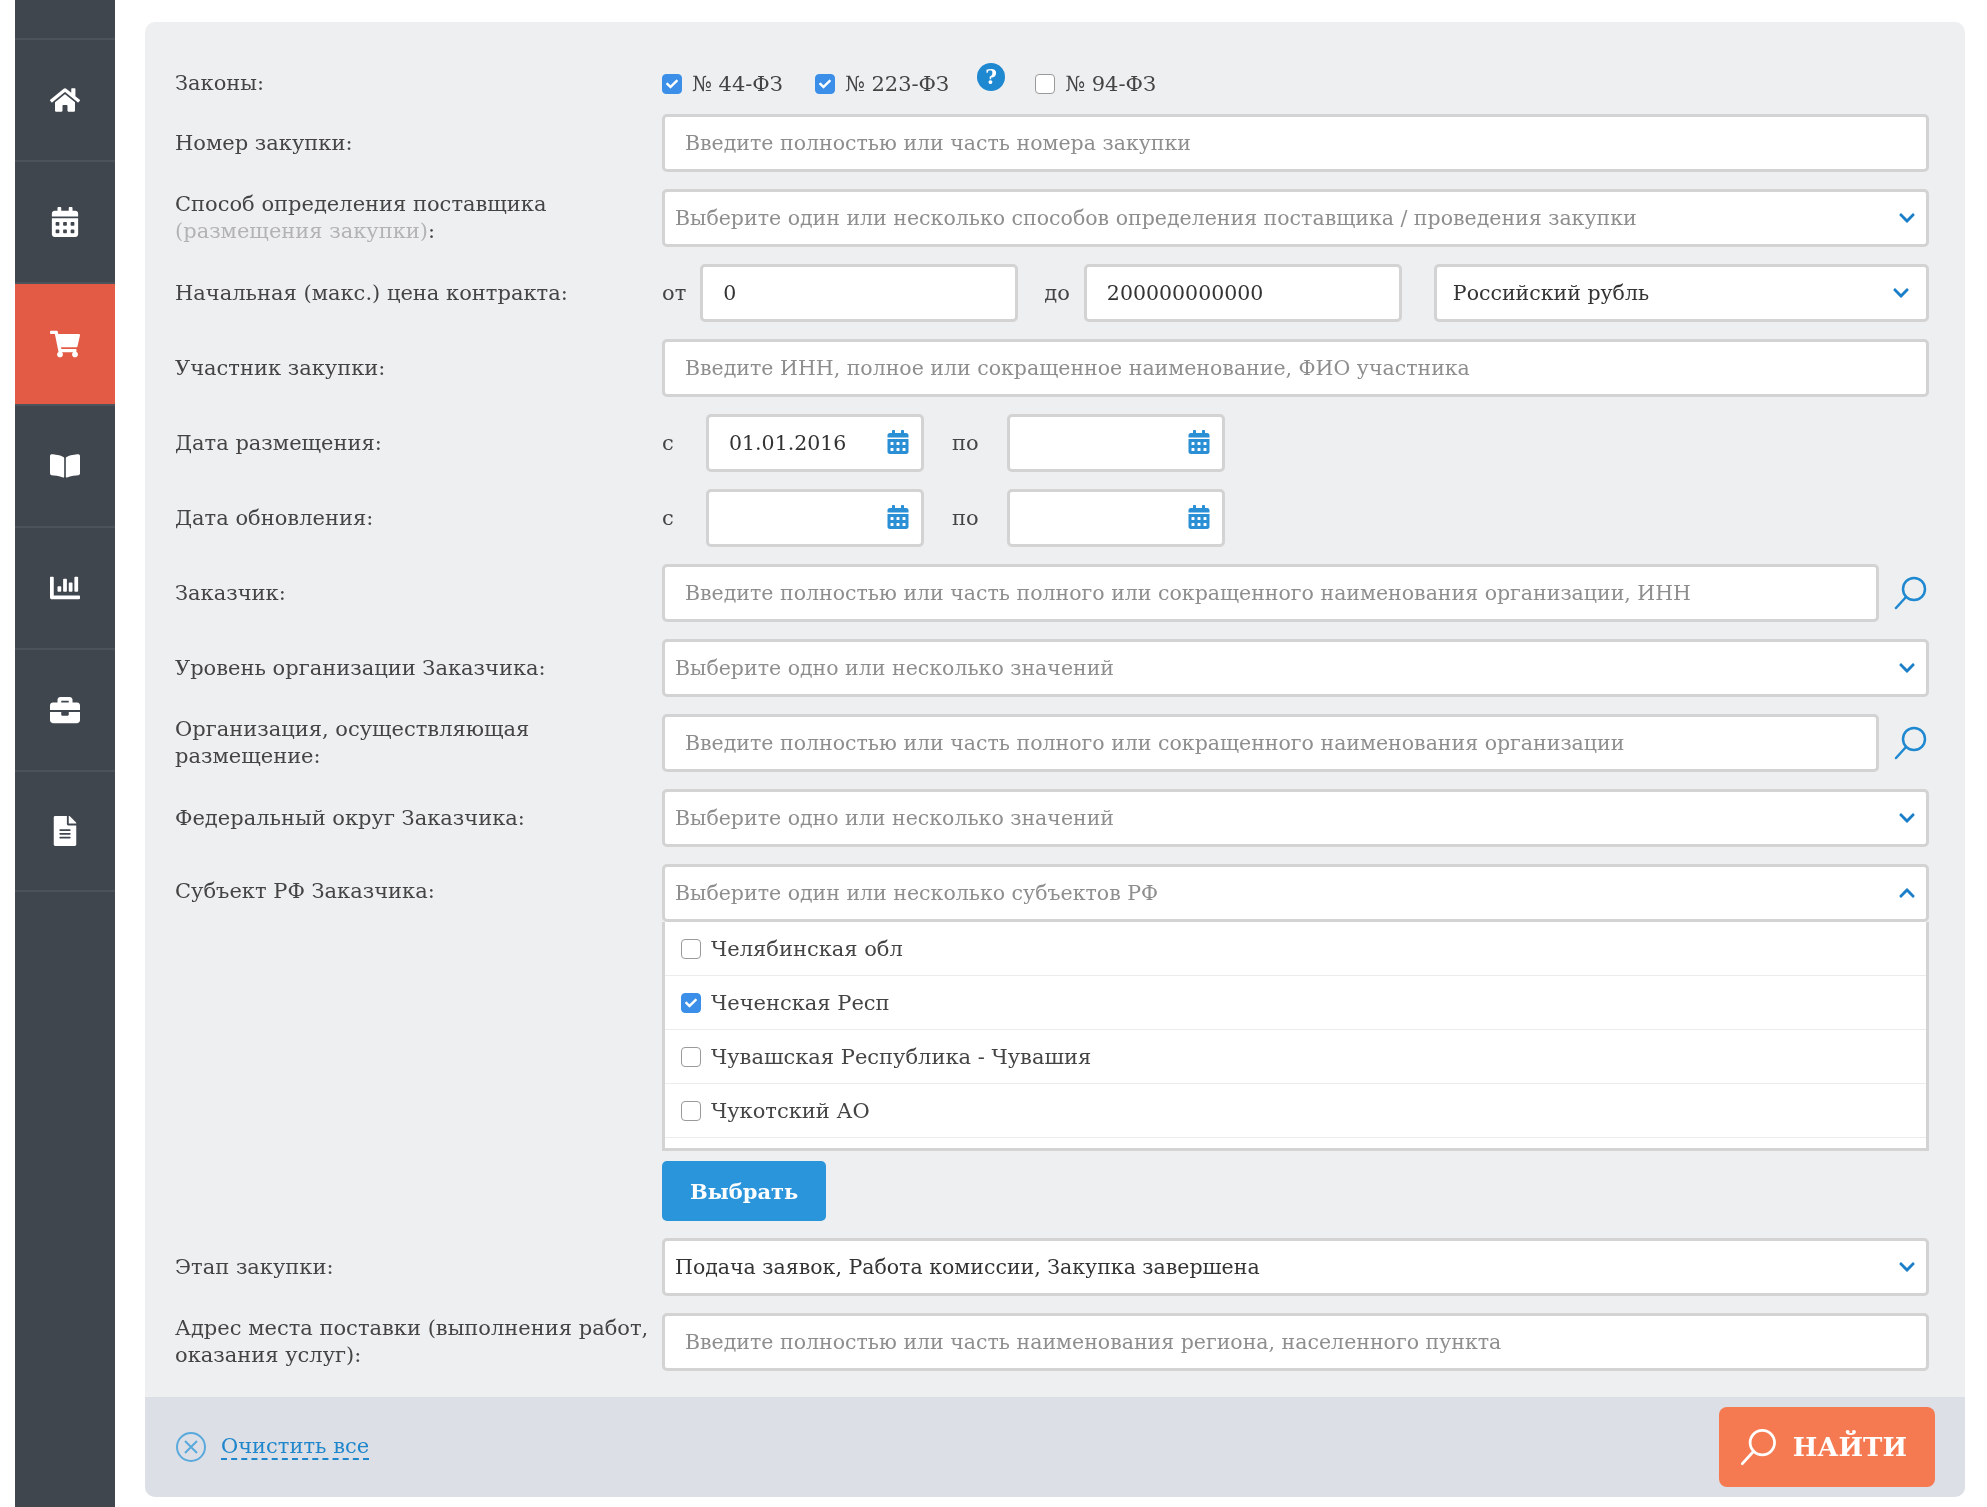 The image size is (1987, 1507). I want to click on to-label: до, so click(1057, 293).